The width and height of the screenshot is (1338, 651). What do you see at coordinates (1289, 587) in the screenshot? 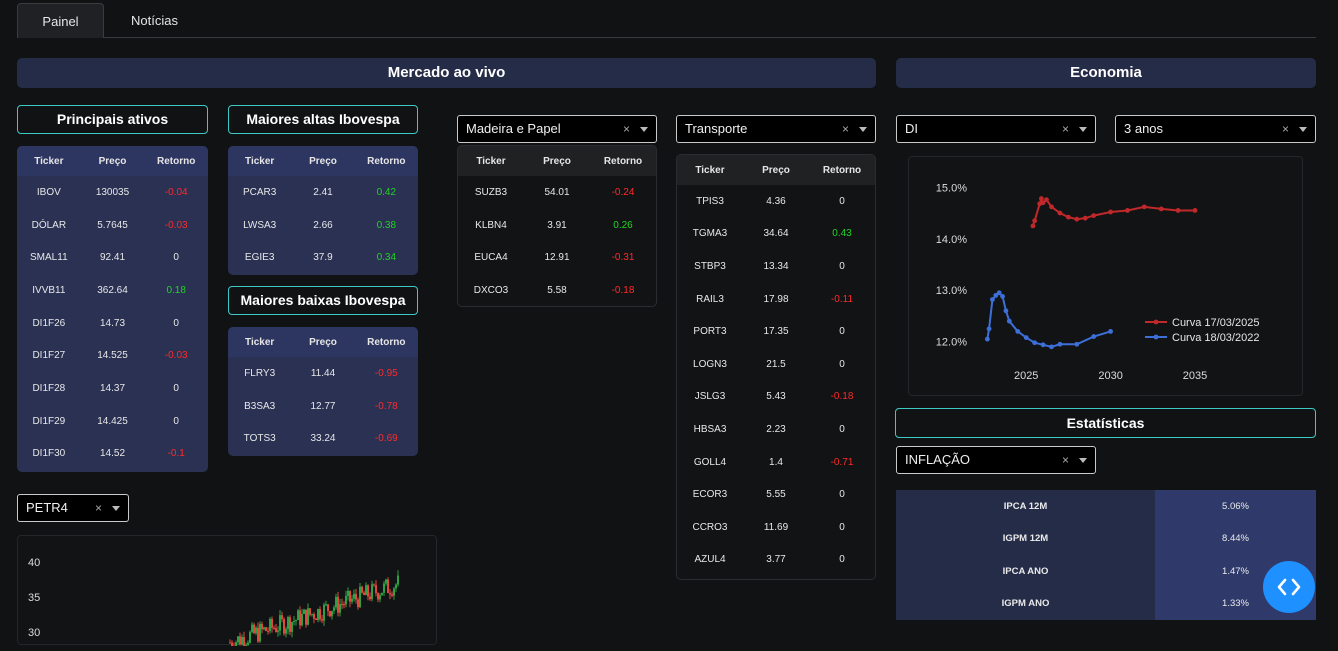
I see `code-toggle-button` at bounding box center [1289, 587].